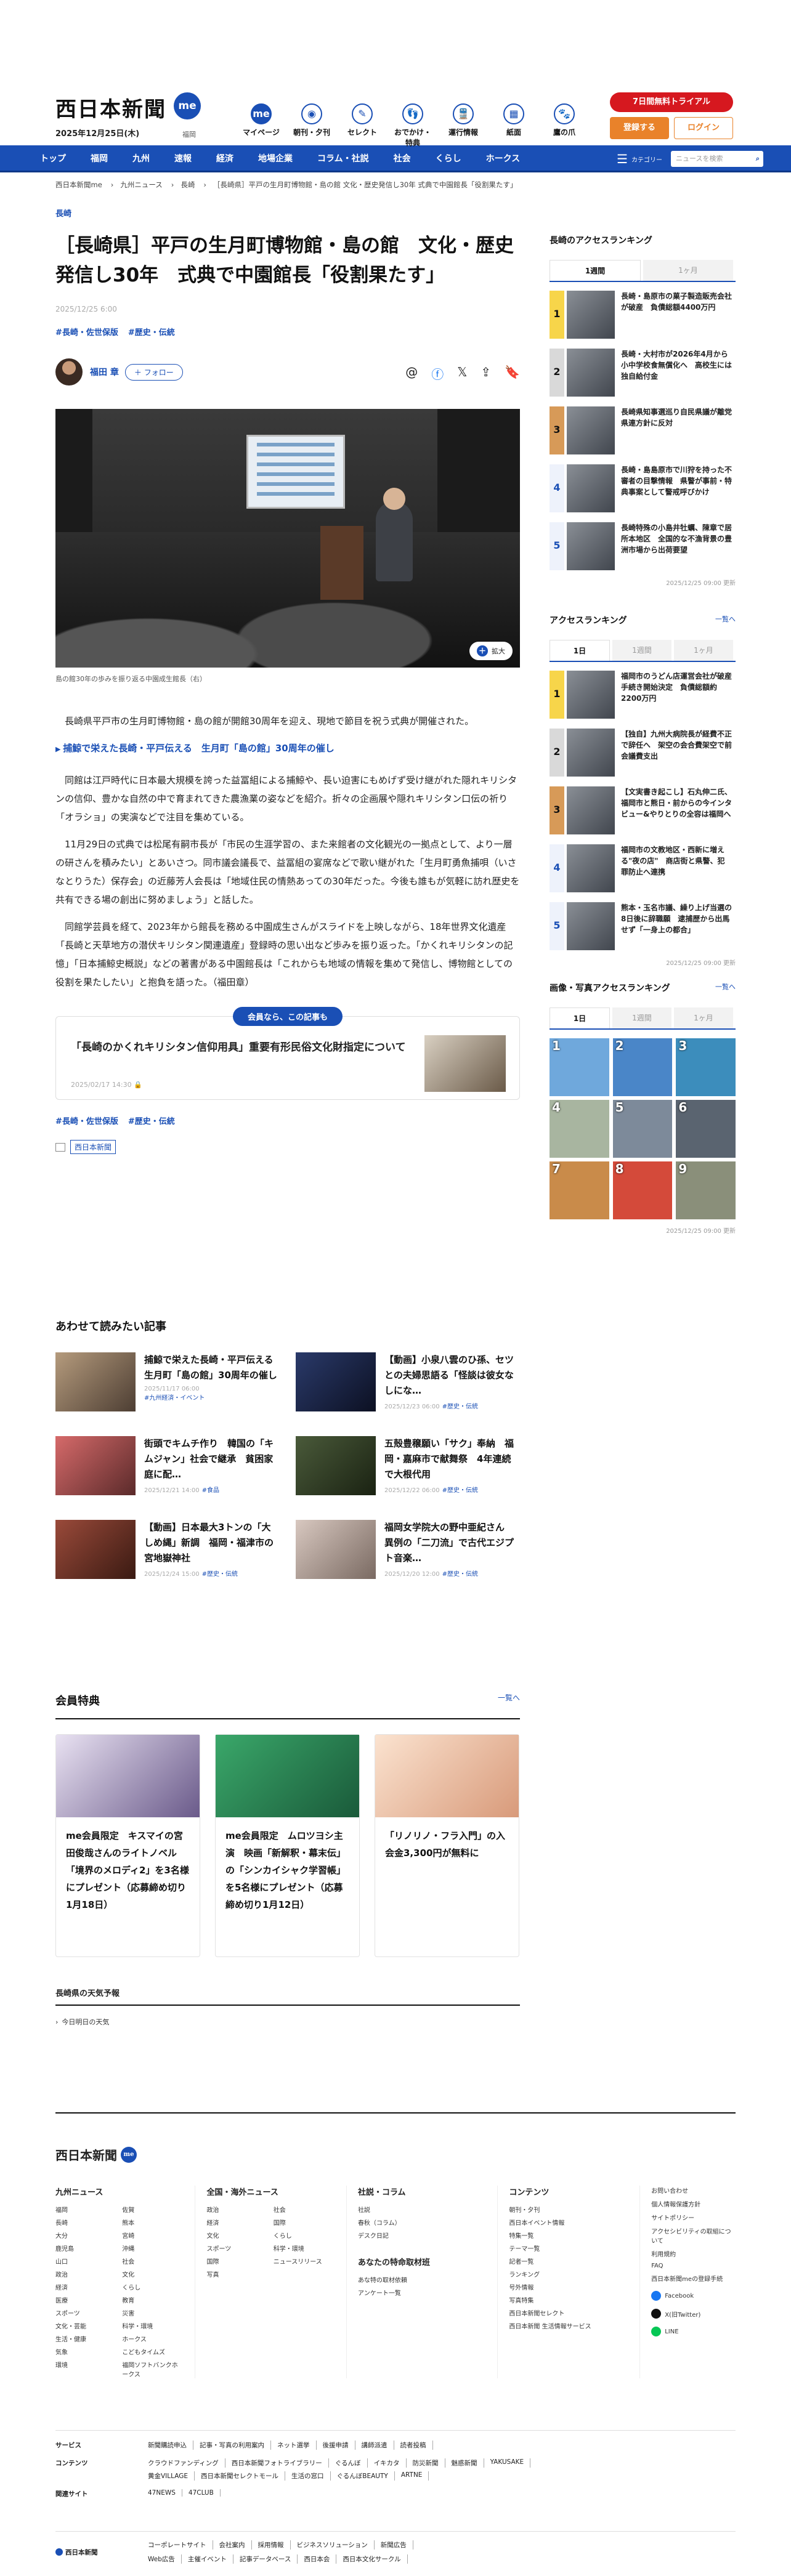  Describe the element at coordinates (426, 2463) in the screenshot. I see `footer-link: 防災新聞` at that location.